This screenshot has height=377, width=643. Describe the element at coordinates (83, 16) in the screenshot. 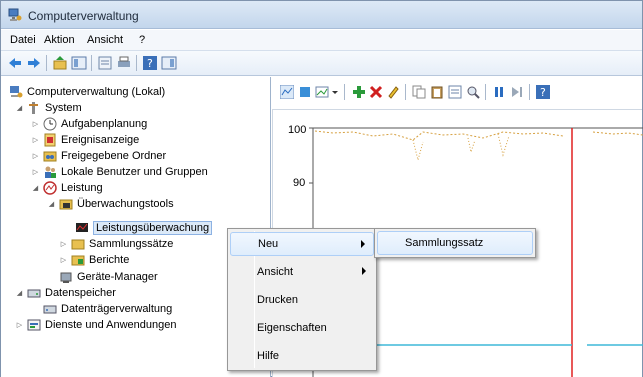

I see `window-title: Computerverwaltung` at that location.